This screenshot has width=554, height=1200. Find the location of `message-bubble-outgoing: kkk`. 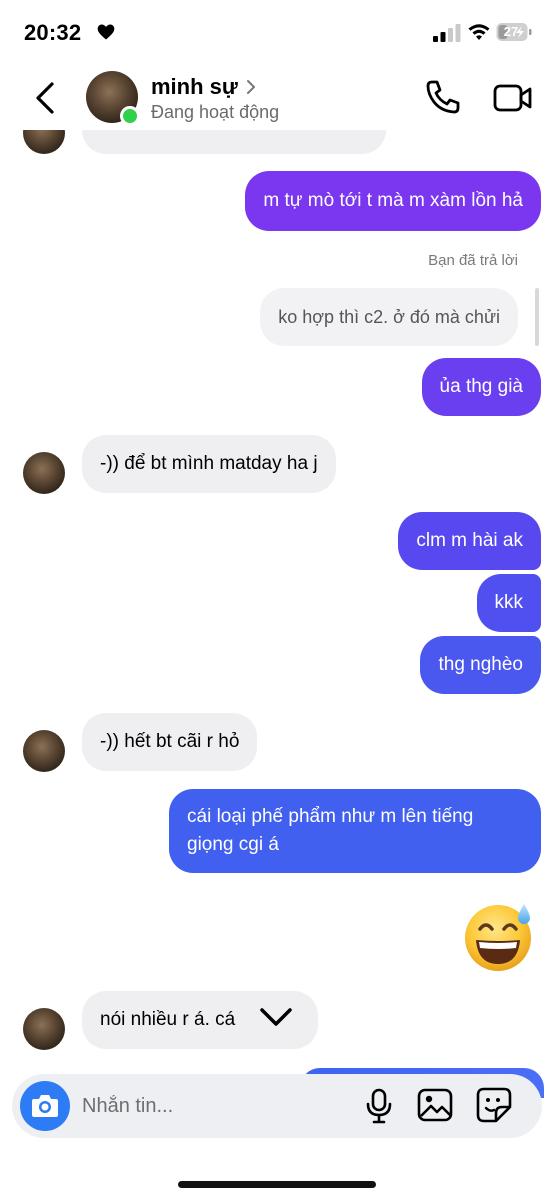

message-bubble-outgoing: kkk is located at coordinates (508, 603).